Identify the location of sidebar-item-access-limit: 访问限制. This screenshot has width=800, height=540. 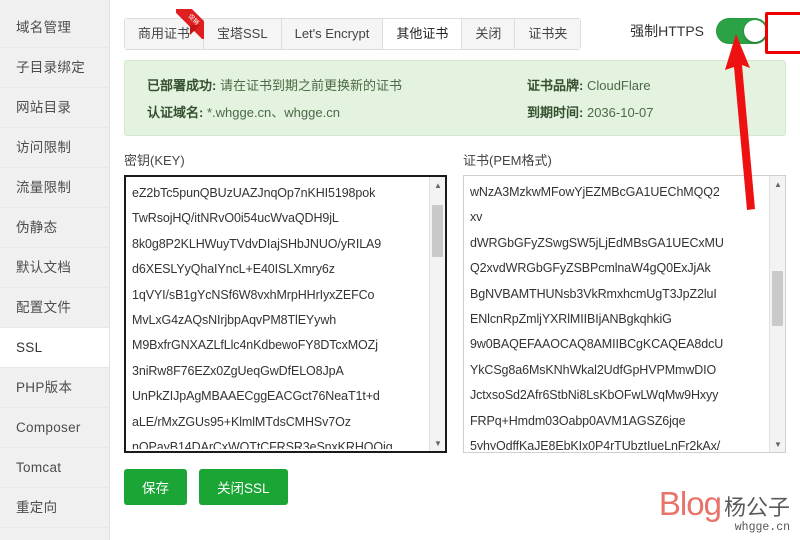
(54, 148).